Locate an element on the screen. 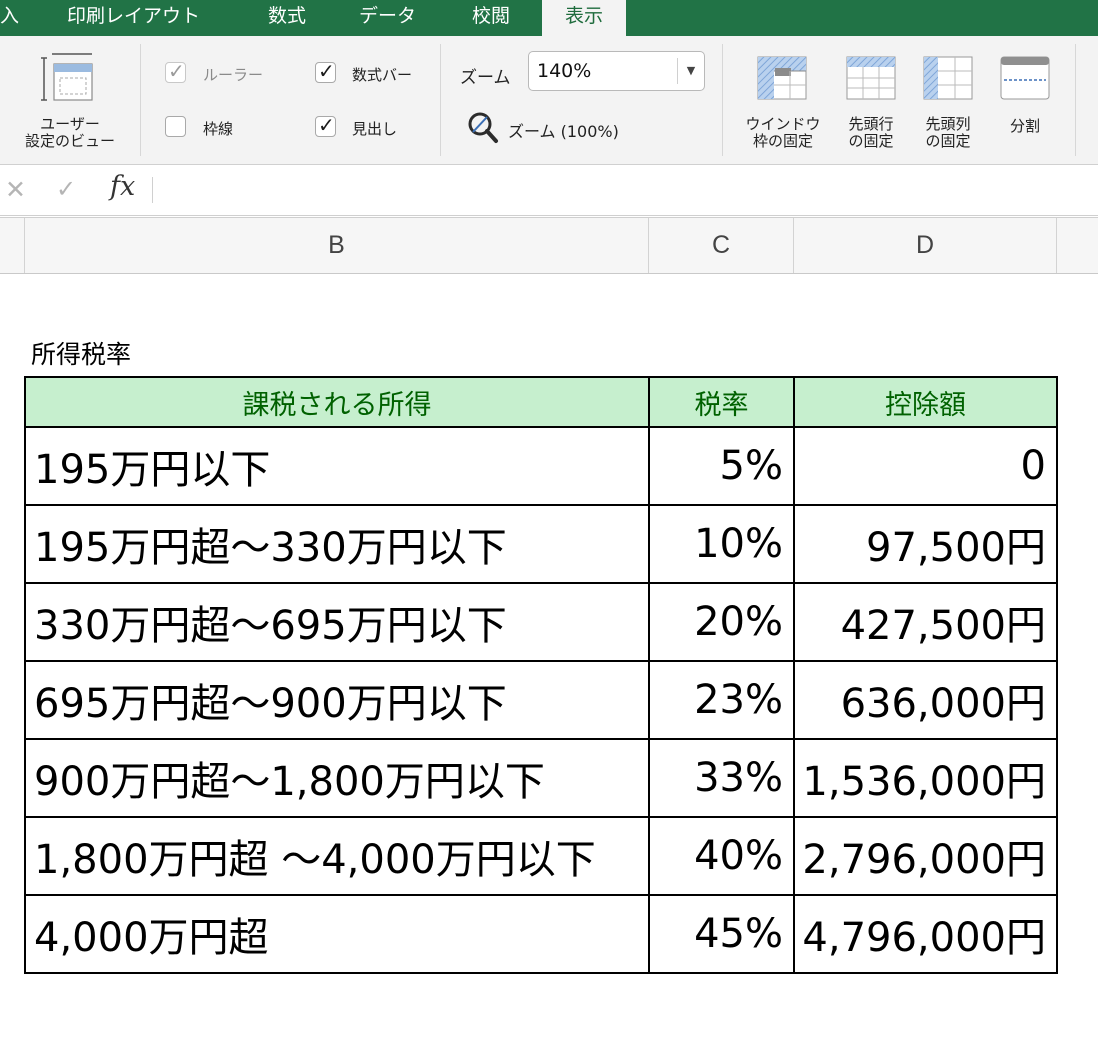  table-row: 1,800万円超 〜4,000万円以下 40% 2,796,000円 is located at coordinates (541, 856).